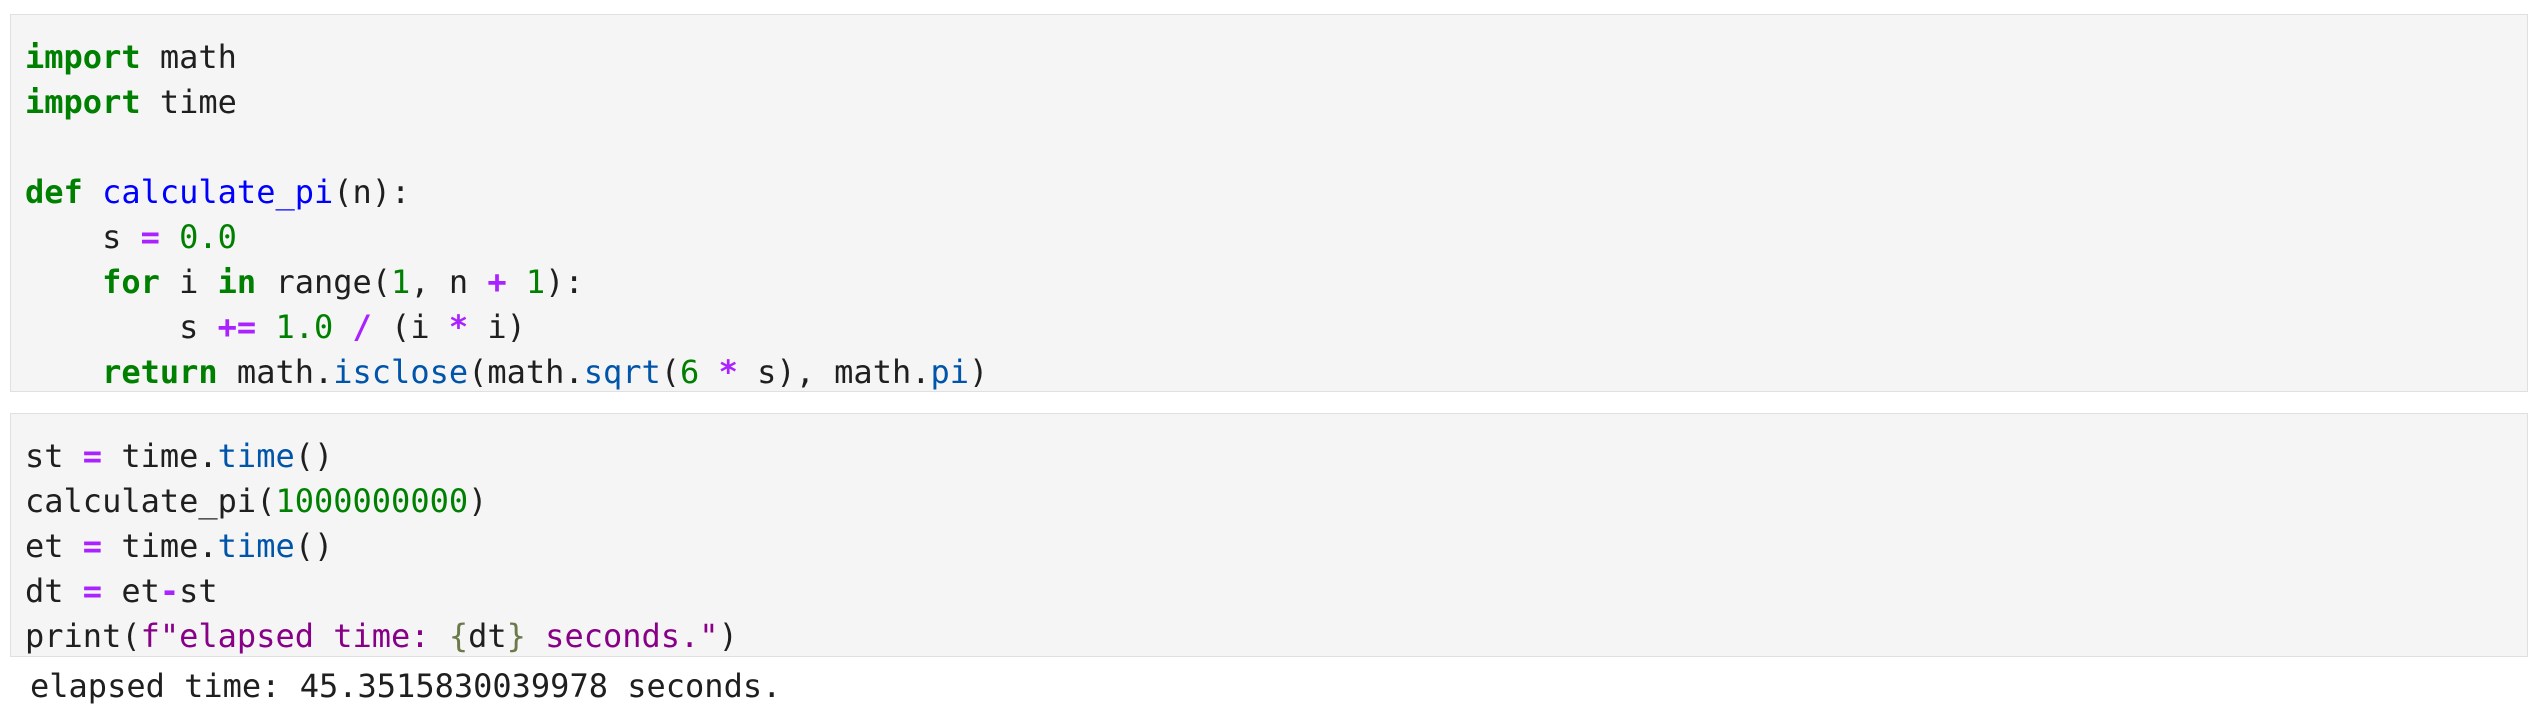 The image size is (2542, 718). What do you see at coordinates (54, 192) in the screenshot?
I see `code-token: def` at bounding box center [54, 192].